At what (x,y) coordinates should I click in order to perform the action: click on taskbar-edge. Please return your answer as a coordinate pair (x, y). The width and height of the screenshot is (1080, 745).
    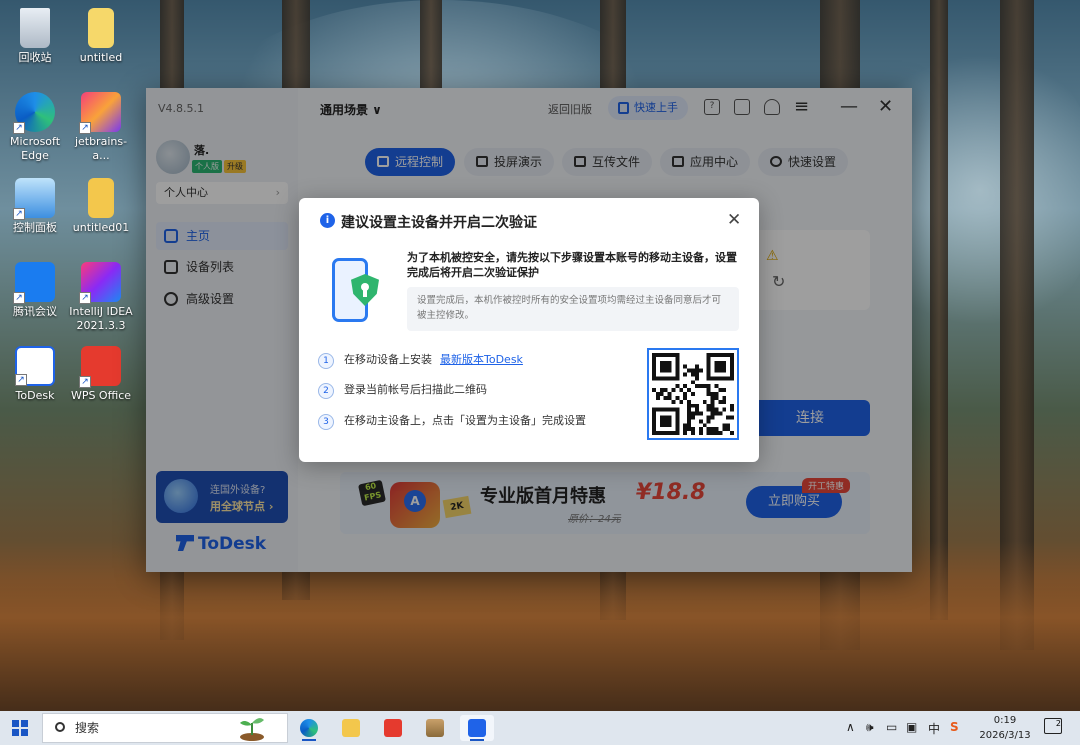
    Looking at the image, I should click on (309, 728).